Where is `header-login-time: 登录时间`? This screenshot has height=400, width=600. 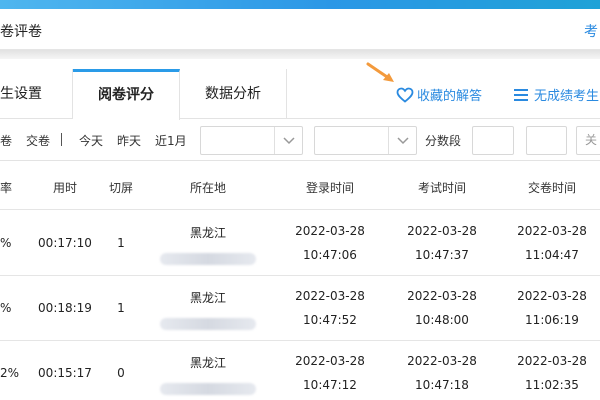 header-login-time: 登录时间 is located at coordinates (329, 188).